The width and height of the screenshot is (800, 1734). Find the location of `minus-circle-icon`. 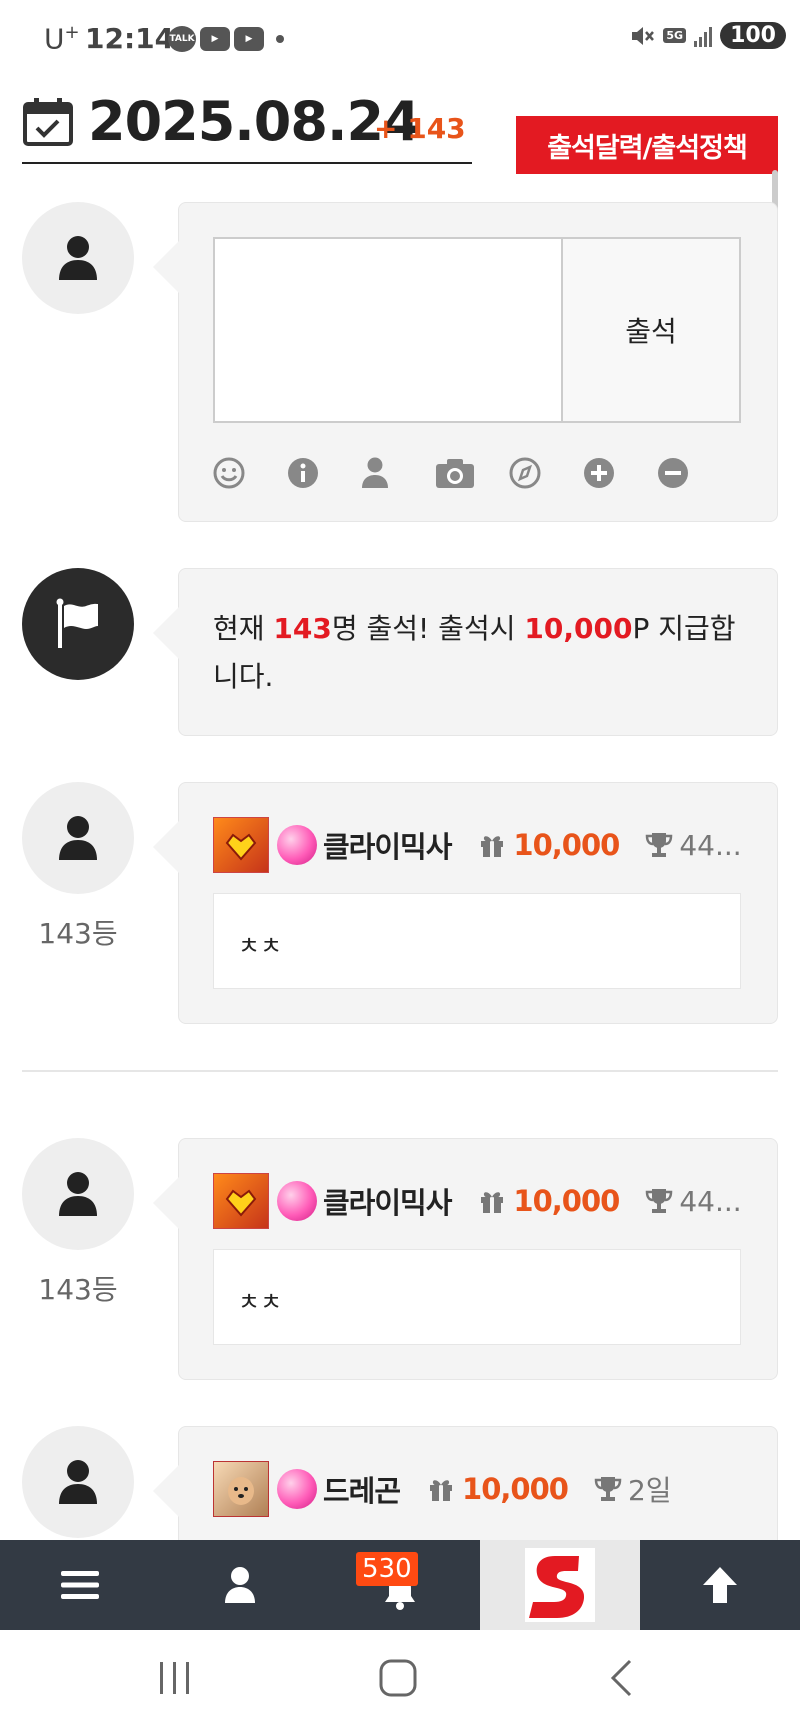

minus-circle-icon is located at coordinates (673, 473).